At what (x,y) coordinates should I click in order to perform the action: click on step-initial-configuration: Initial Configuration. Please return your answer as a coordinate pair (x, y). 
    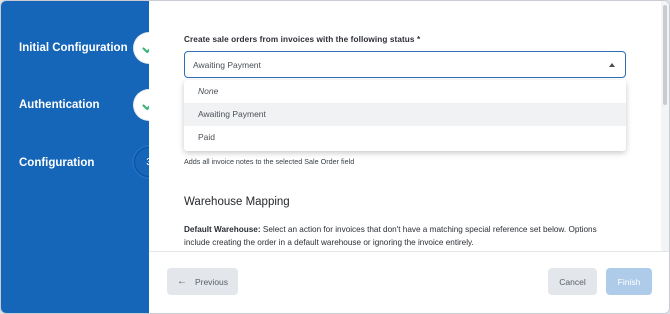
    Looking at the image, I should click on (82, 48).